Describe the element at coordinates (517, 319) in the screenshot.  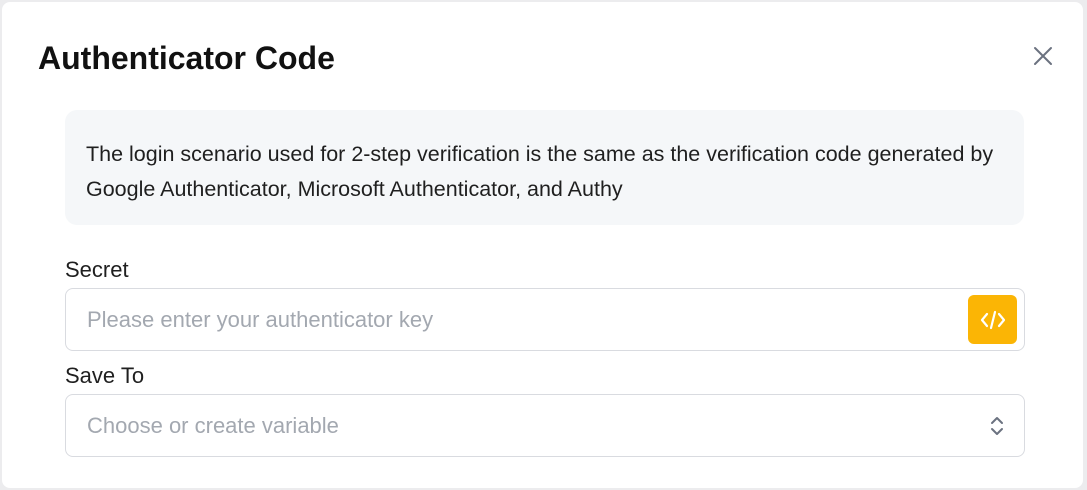
I see `secret-input` at that location.